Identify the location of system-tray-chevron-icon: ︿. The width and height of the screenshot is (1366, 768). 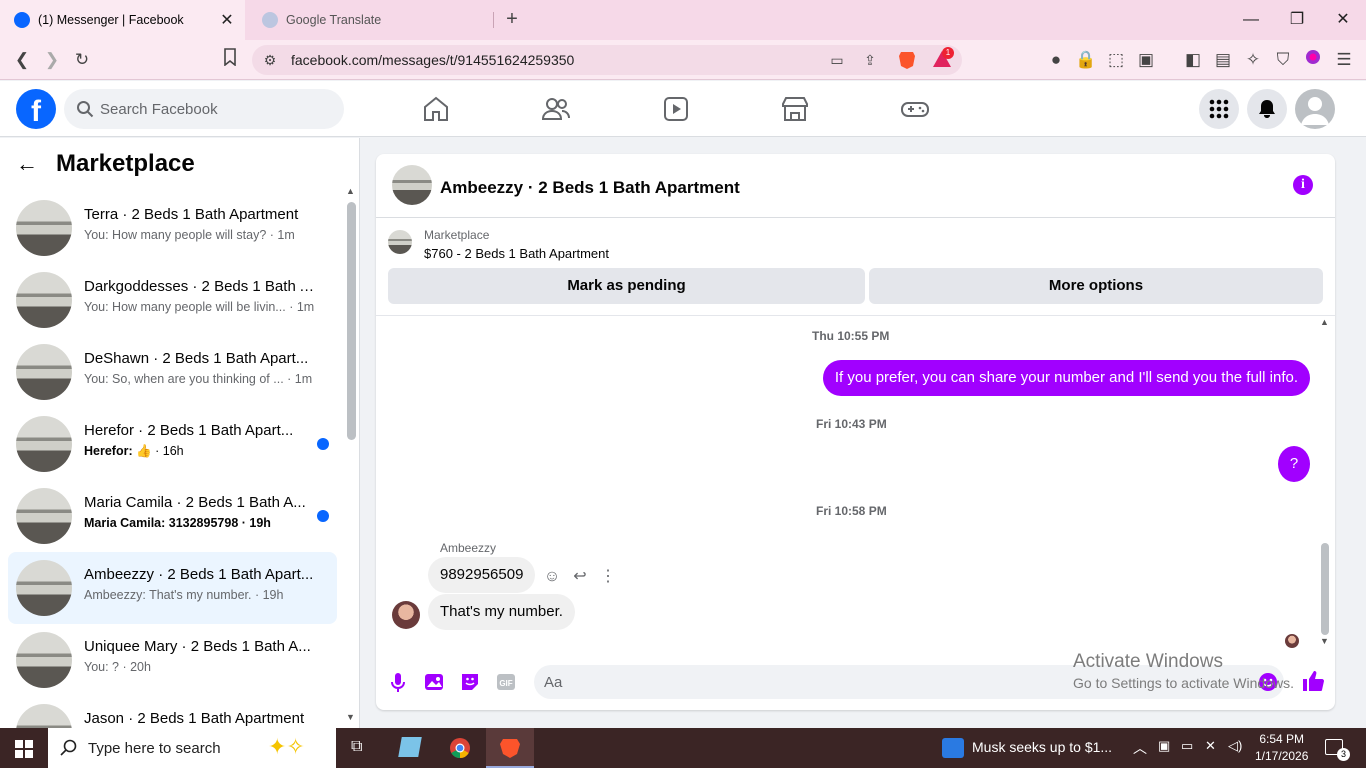
(1140, 748).